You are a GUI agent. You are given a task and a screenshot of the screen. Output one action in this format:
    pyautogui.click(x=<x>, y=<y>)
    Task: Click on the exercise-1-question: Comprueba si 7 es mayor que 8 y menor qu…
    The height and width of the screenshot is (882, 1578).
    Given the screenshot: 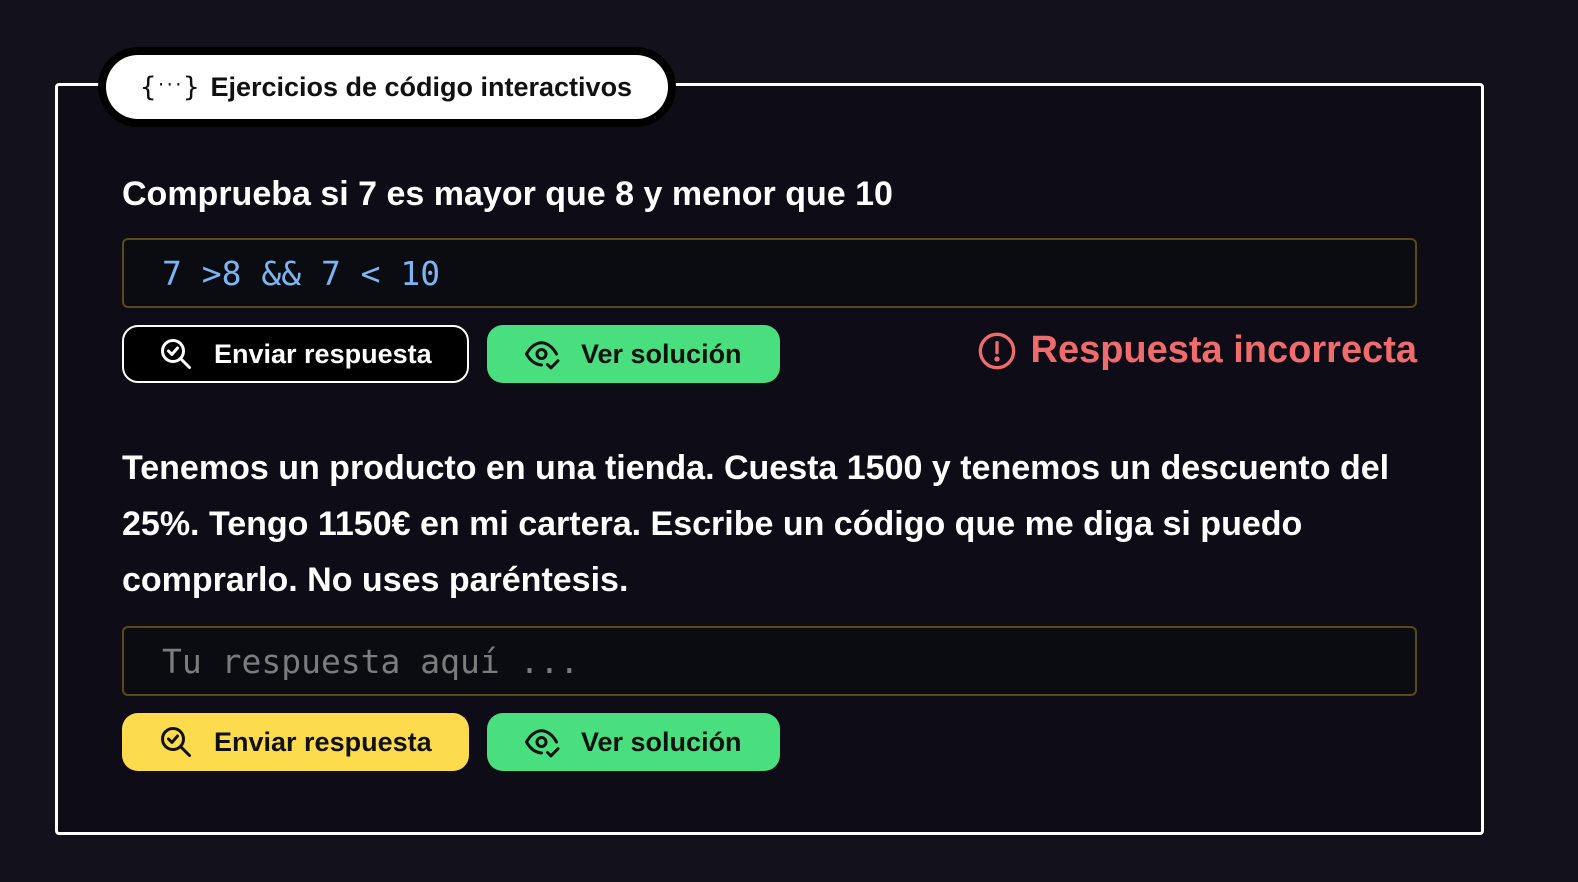 What is the action you would take?
    pyautogui.click(x=507, y=194)
    